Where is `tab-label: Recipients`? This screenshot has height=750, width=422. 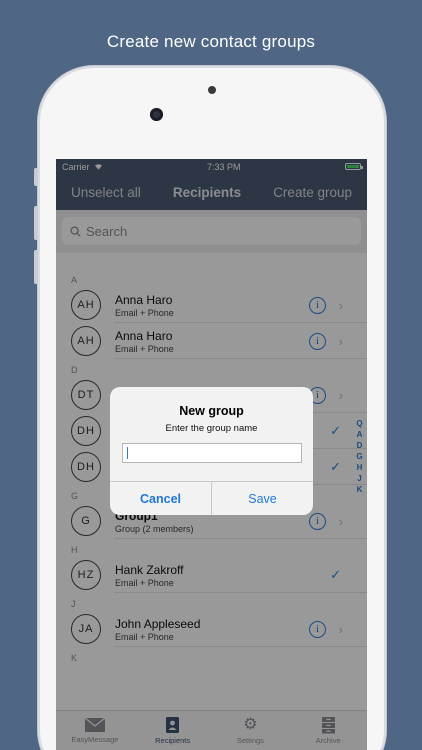
tab-label: Recipients is located at coordinates (173, 740).